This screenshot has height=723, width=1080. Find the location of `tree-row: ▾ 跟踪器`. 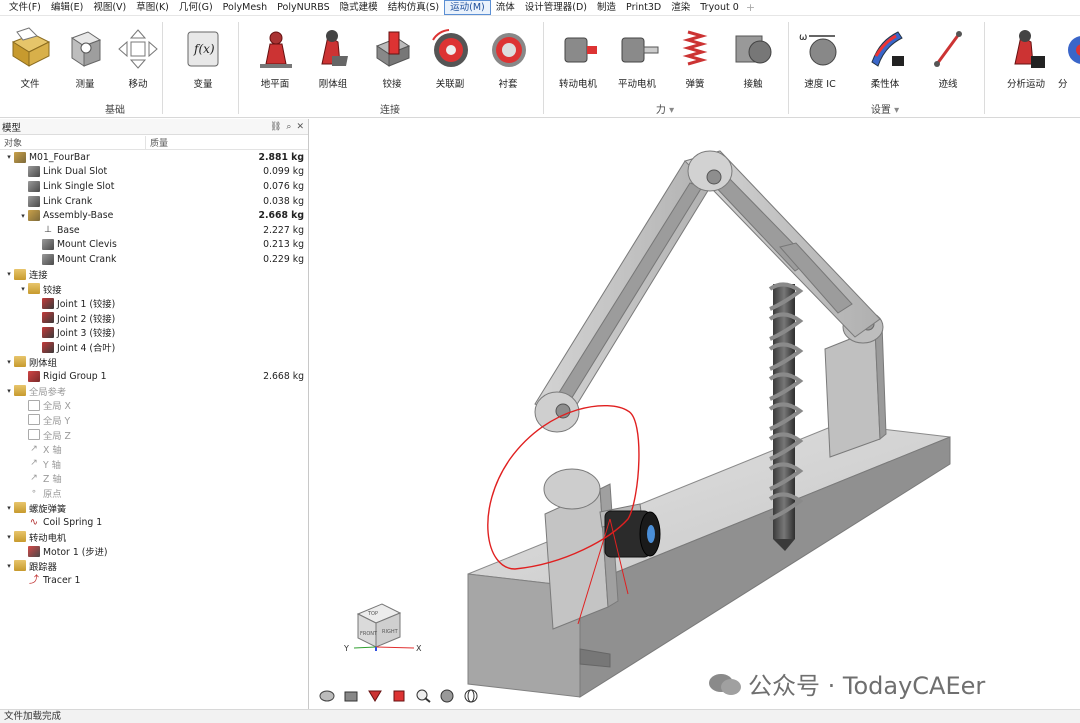

tree-row: ▾ 跟踪器 is located at coordinates (154, 566).